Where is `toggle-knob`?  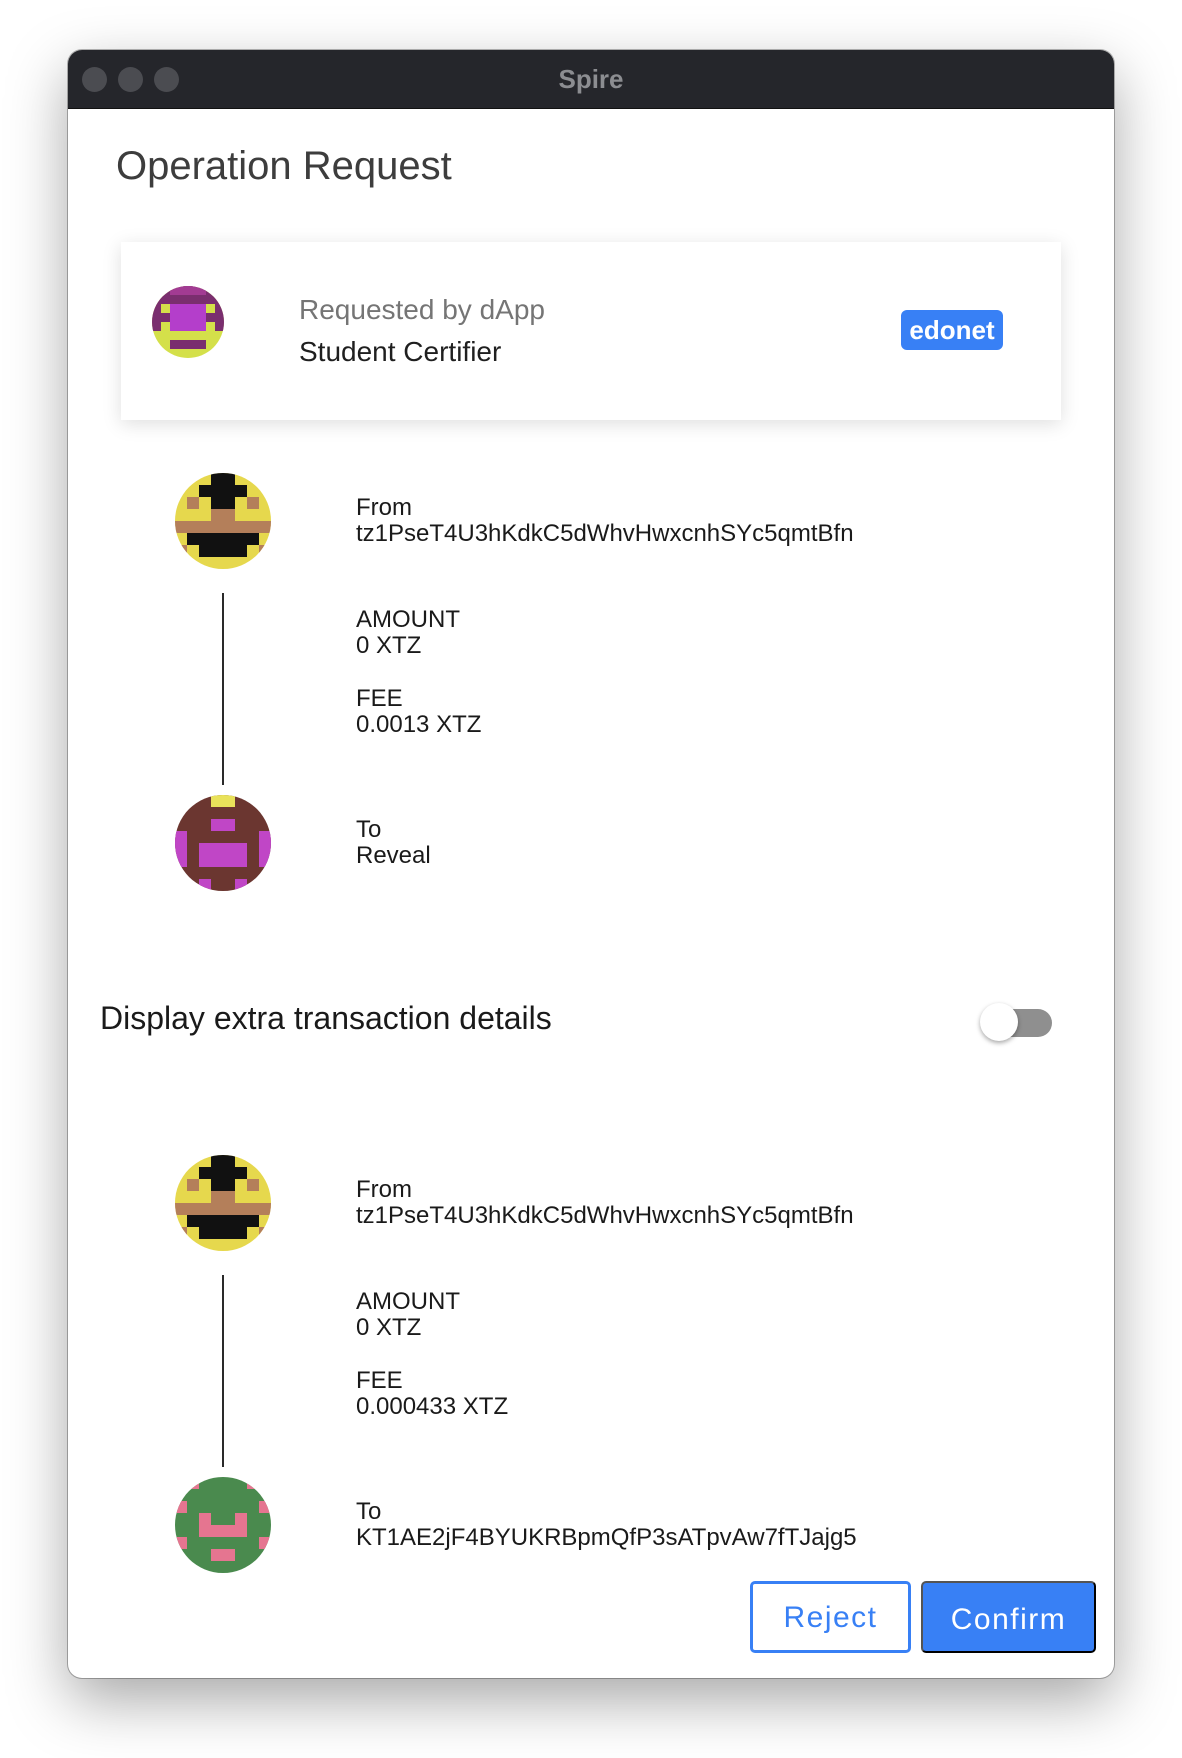 toggle-knob is located at coordinates (999, 1022).